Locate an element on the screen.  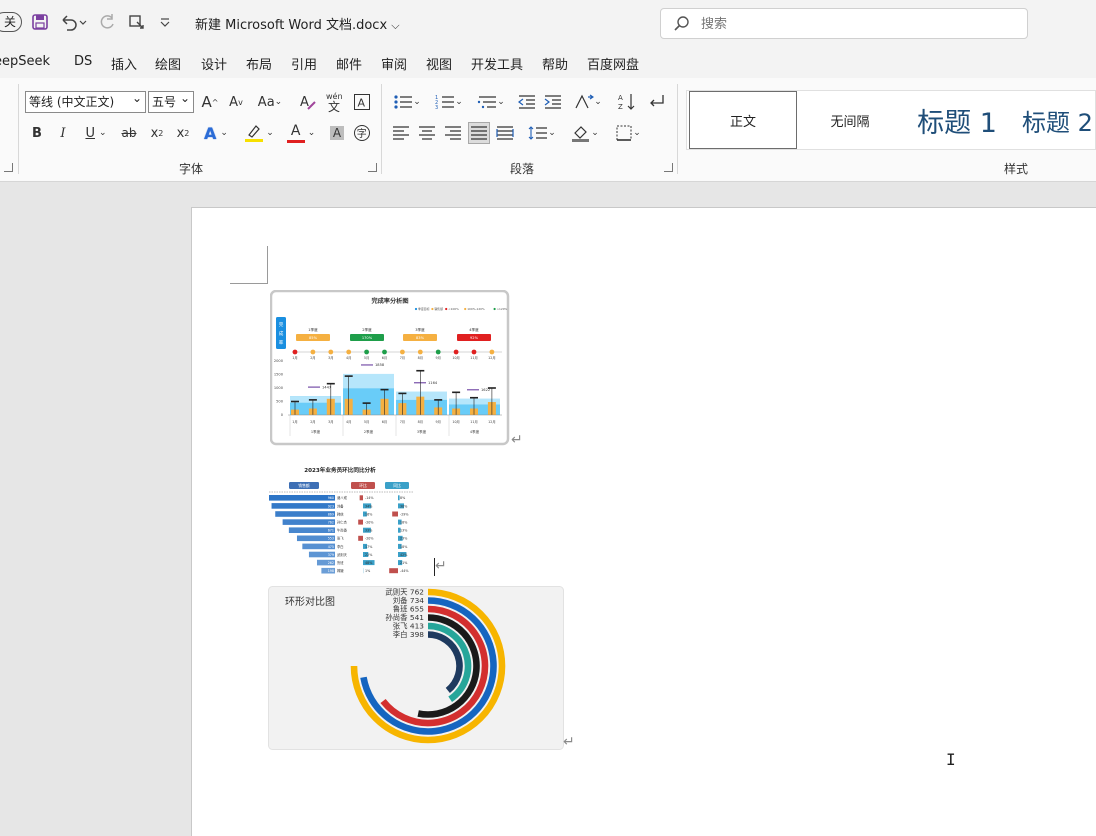
menu-deepseek: eepSeek is located at coordinates (25, 61).